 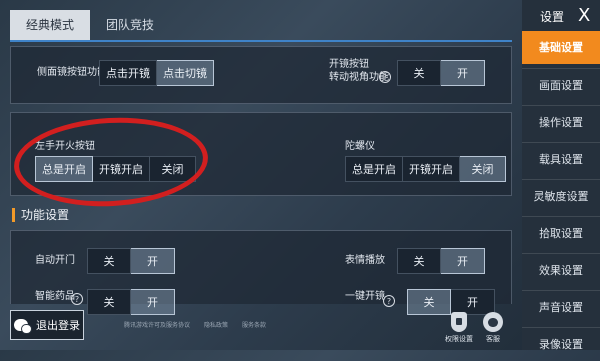 What do you see at coordinates (561, 84) in the screenshot?
I see `sidebar-item-graphics: 画面设置` at bounding box center [561, 84].